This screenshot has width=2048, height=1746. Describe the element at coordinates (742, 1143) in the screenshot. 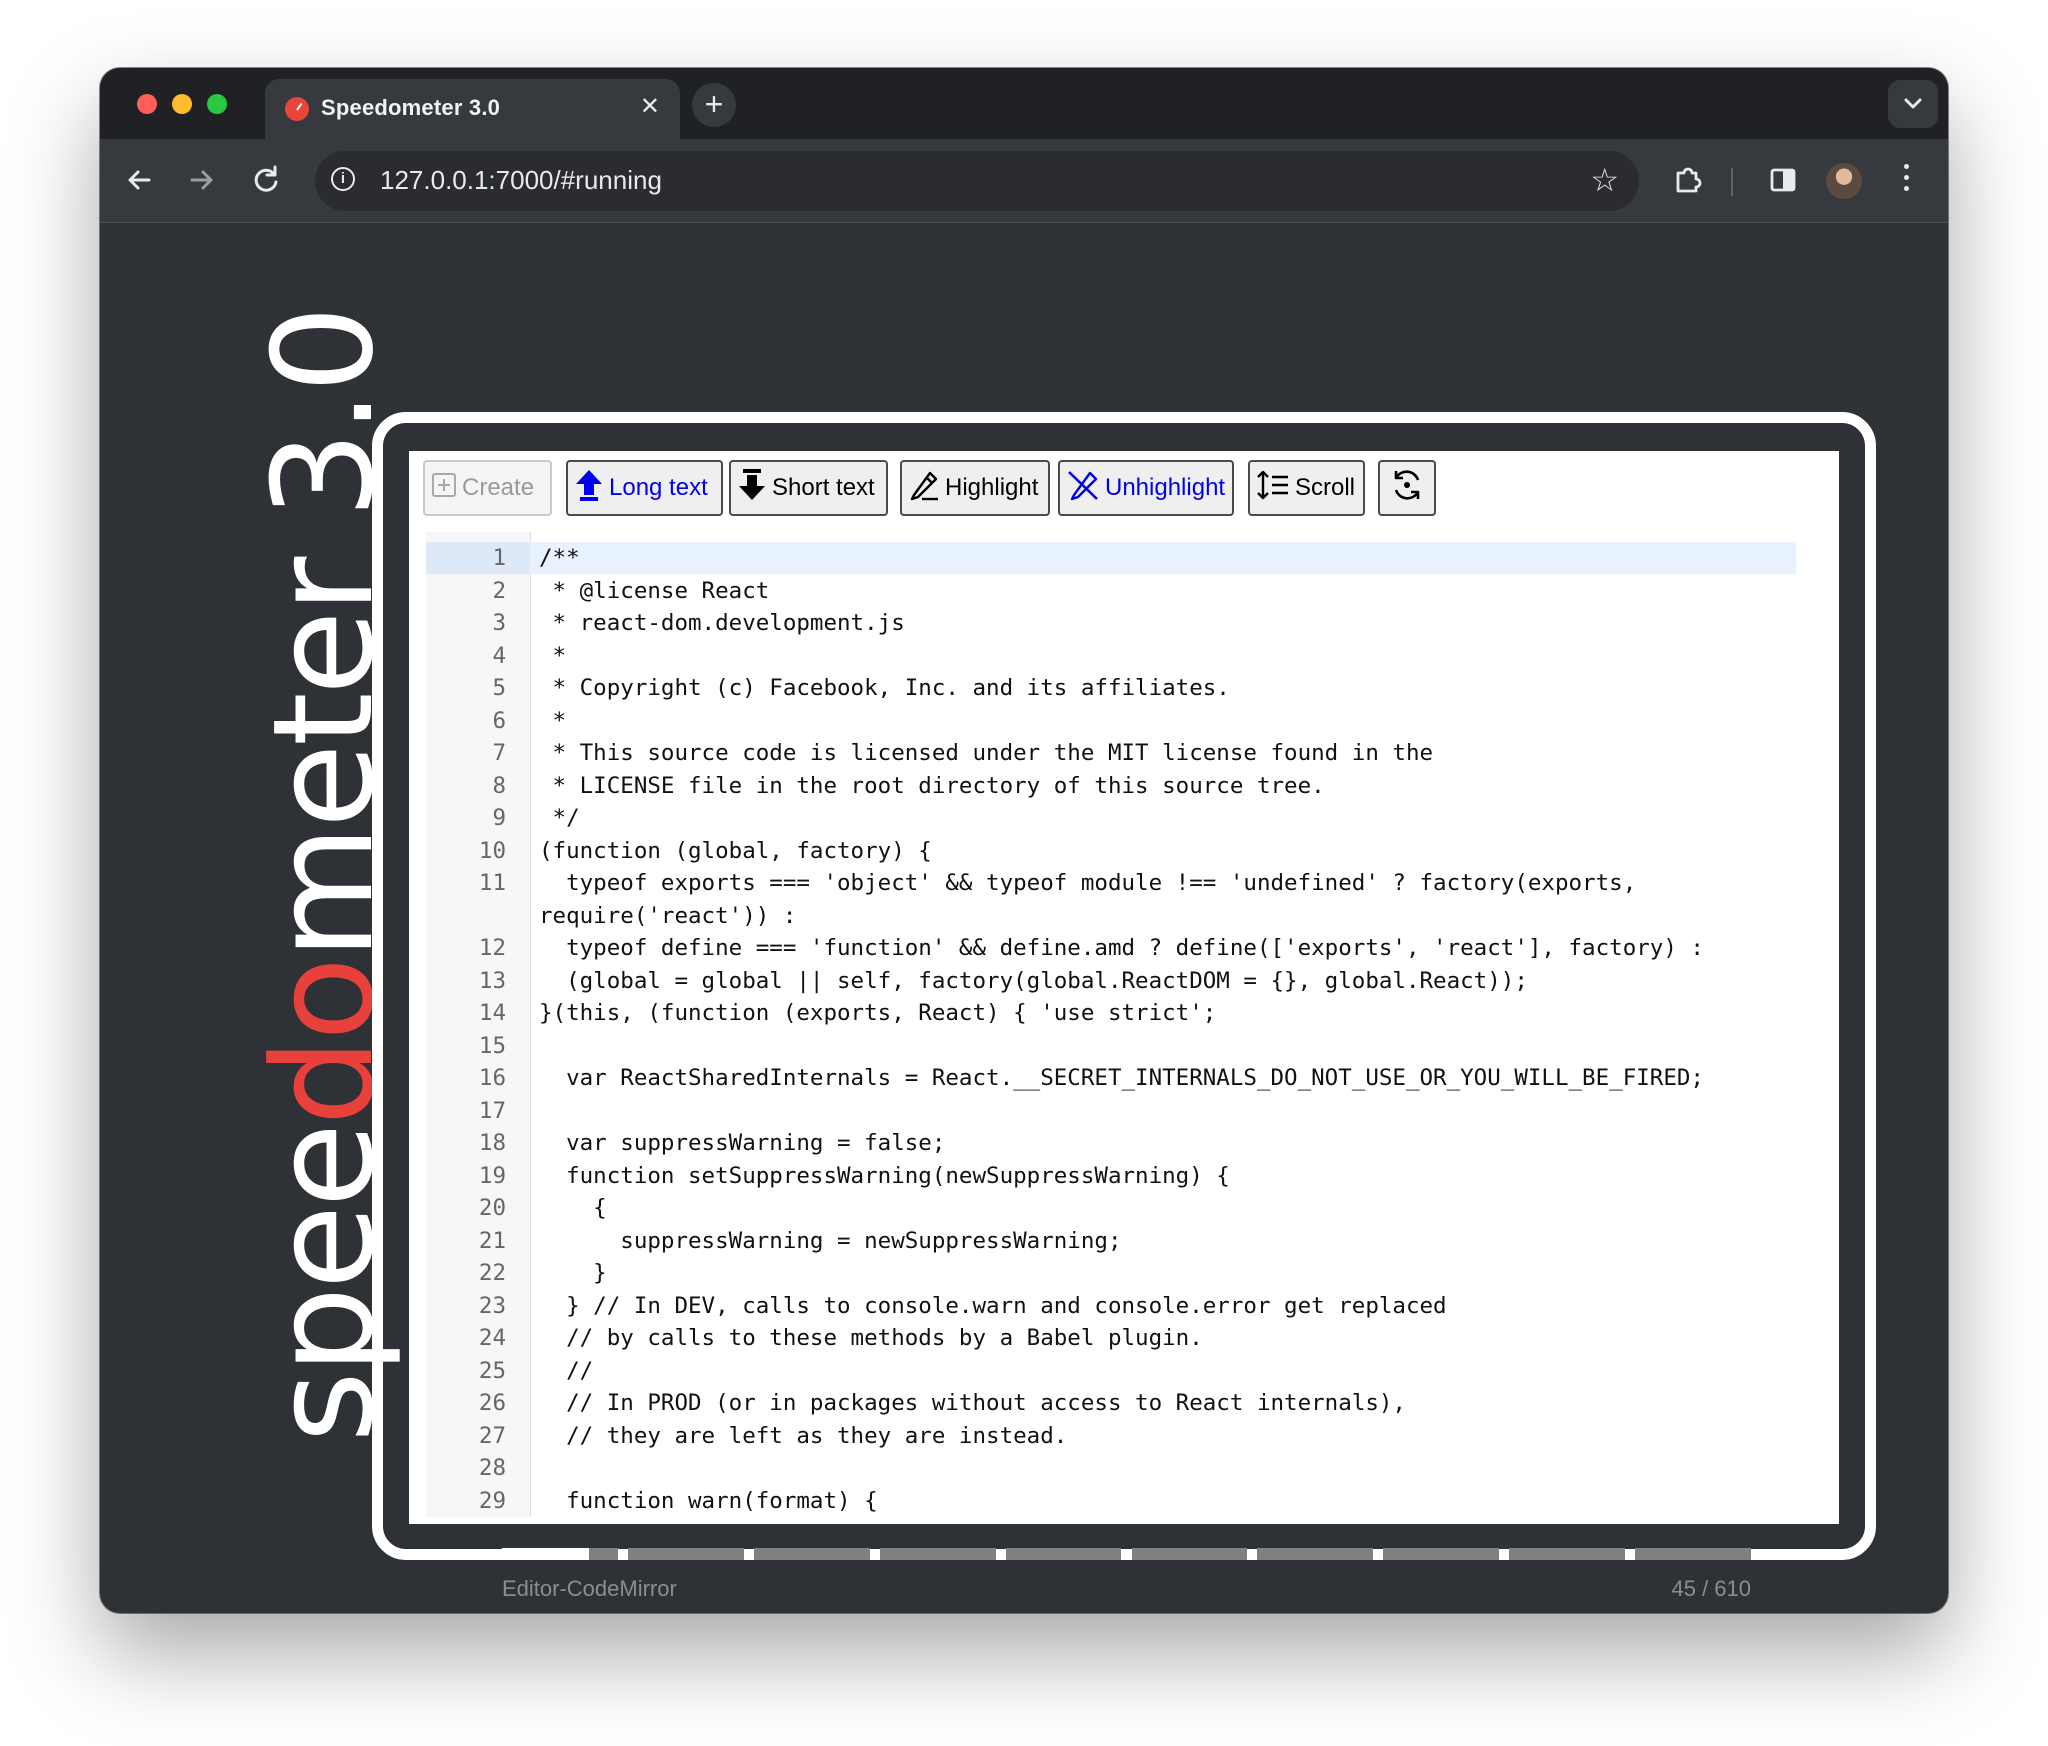

I see `line-text: var suppressWarning = false;` at that location.